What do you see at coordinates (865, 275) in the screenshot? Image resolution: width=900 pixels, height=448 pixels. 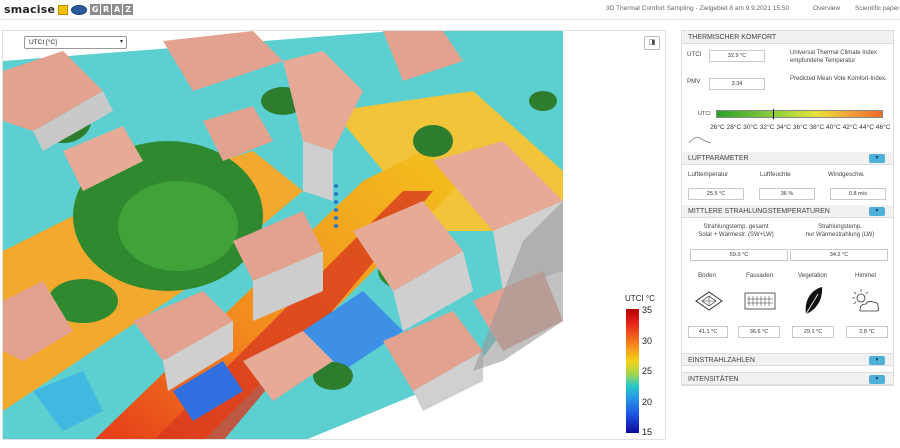 I see `source-label-sky: Himmel` at bounding box center [865, 275].